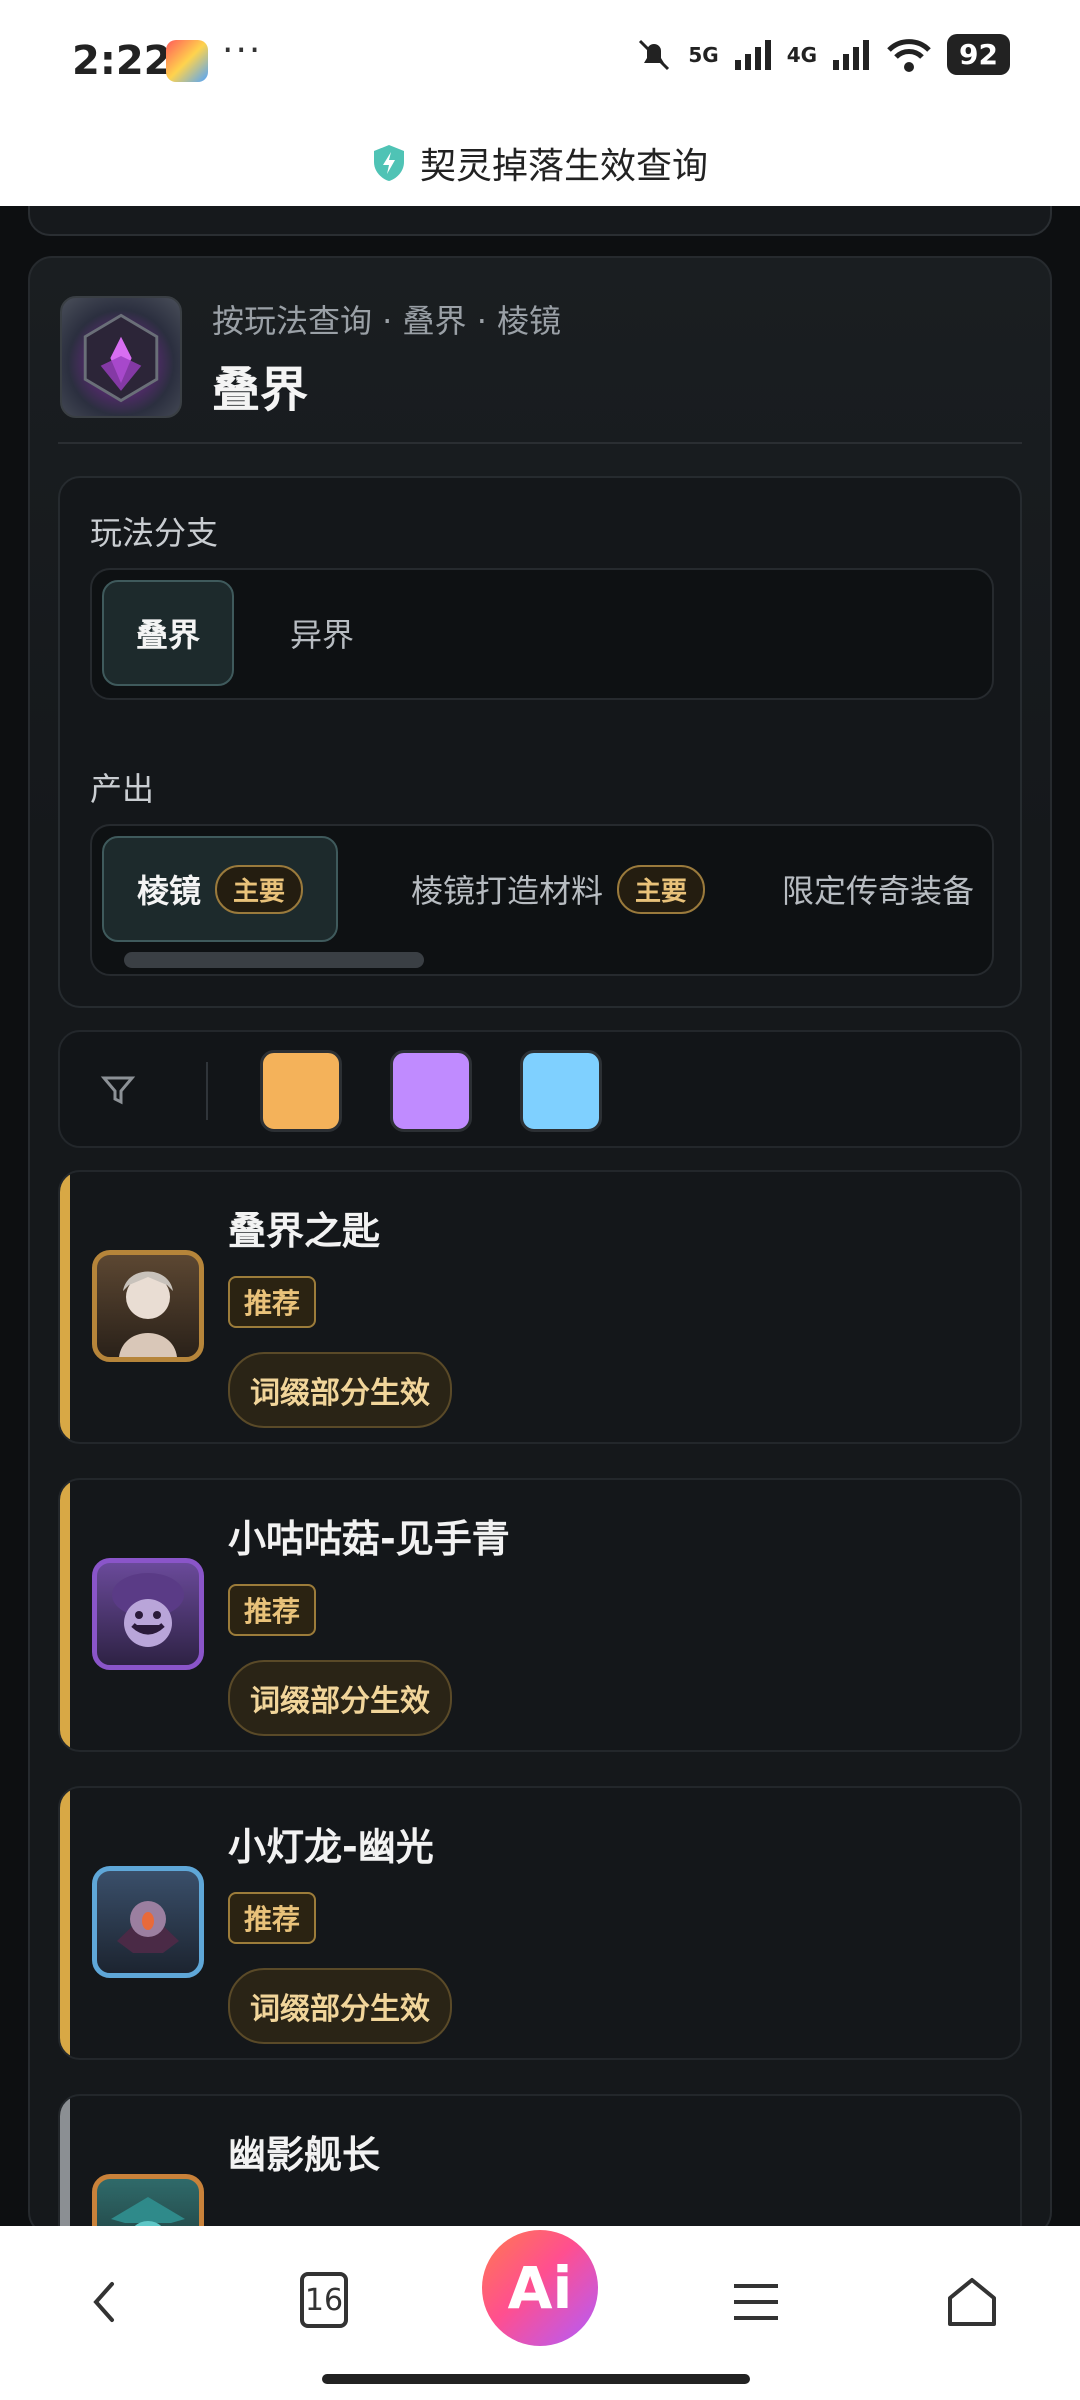  Describe the element at coordinates (540, 1923) in the screenshot. I see `item-card: 小灯龙-幽光 推荐 词缀部分生效` at that location.